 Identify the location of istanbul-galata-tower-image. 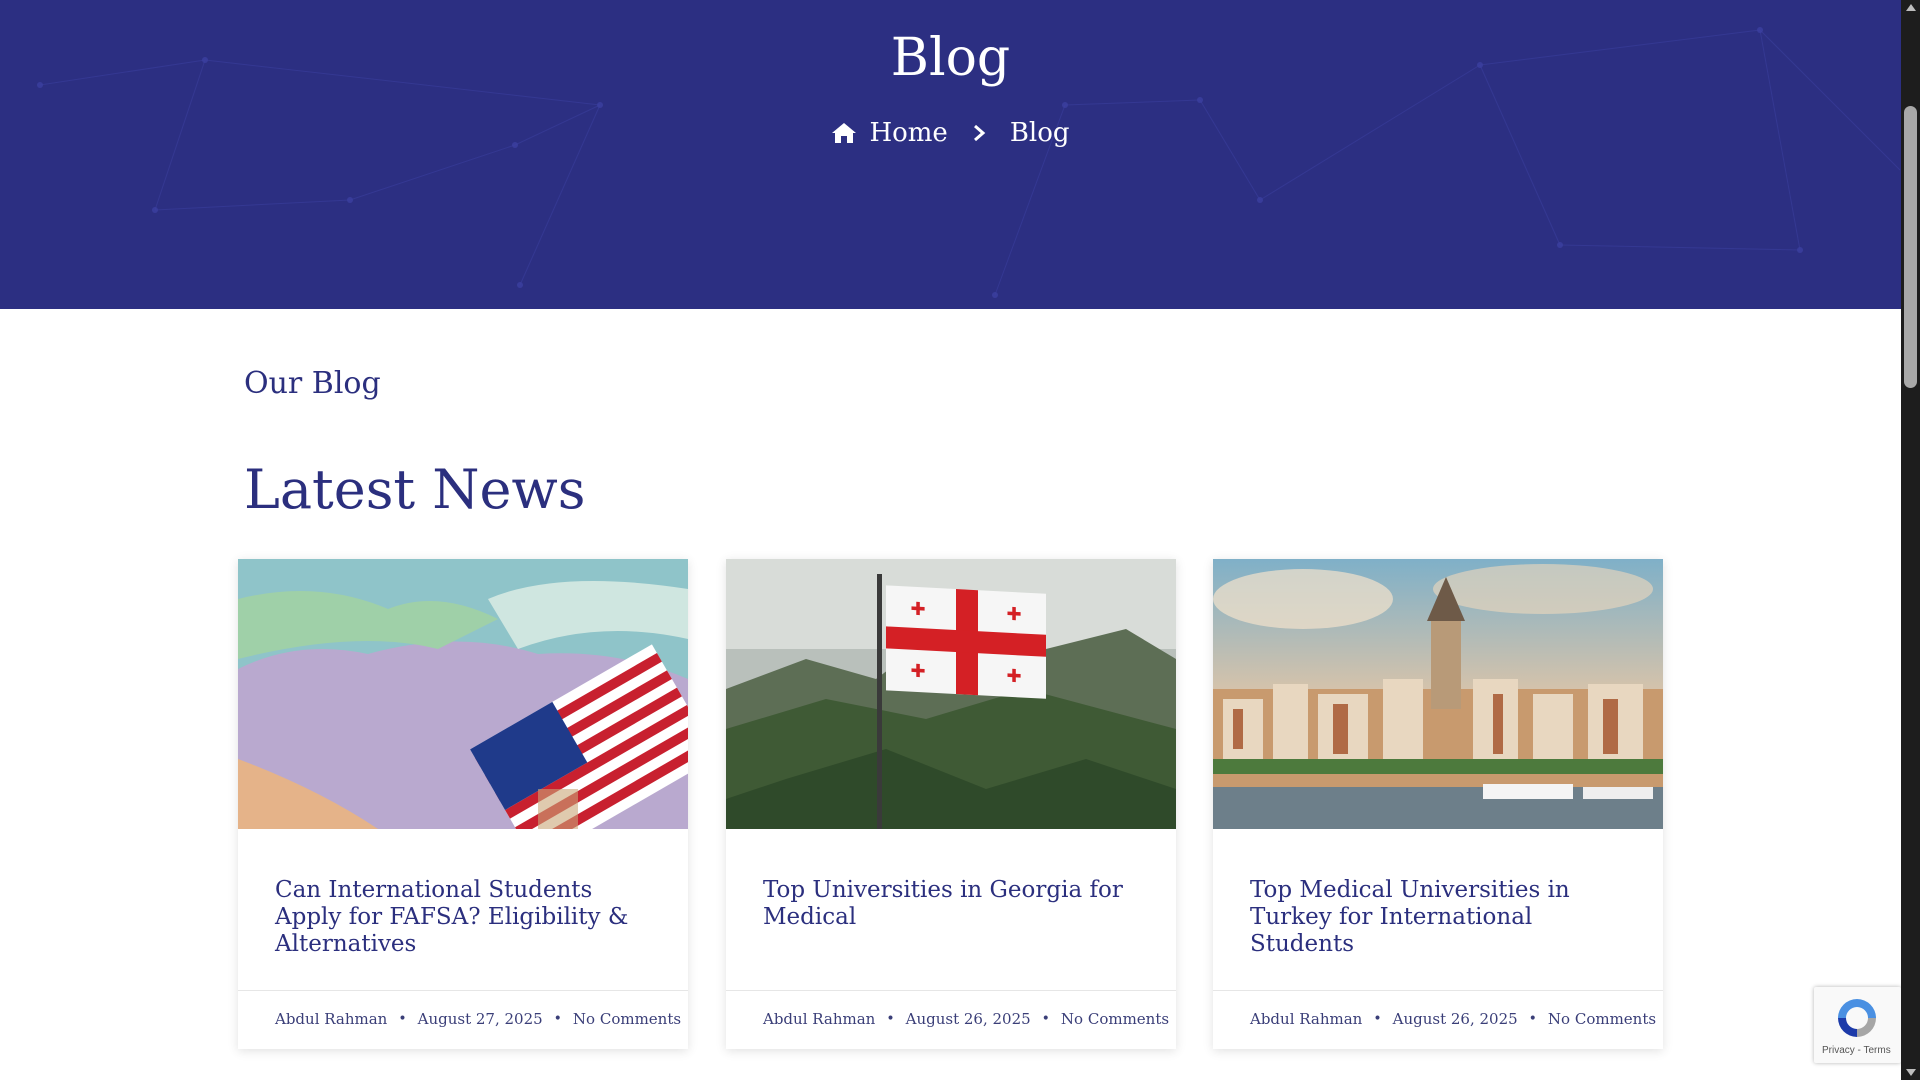
(1438, 694).